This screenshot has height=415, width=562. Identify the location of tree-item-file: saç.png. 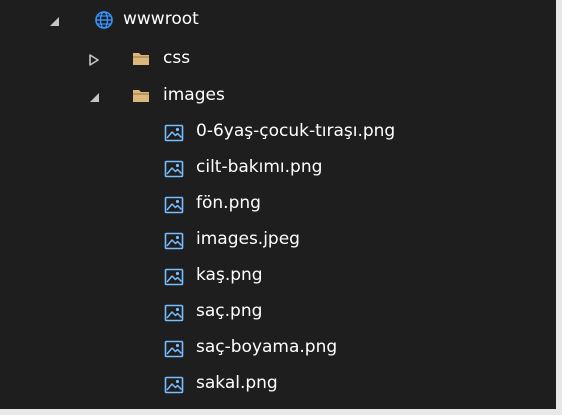
(278, 312).